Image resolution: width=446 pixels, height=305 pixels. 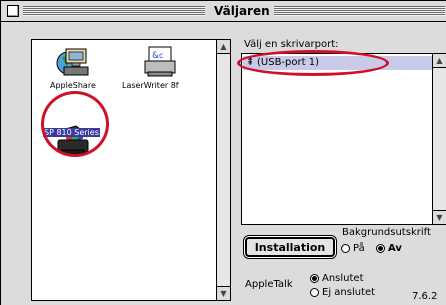 What do you see at coordinates (290, 247) in the screenshot?
I see `installation-button: Installation` at bounding box center [290, 247].